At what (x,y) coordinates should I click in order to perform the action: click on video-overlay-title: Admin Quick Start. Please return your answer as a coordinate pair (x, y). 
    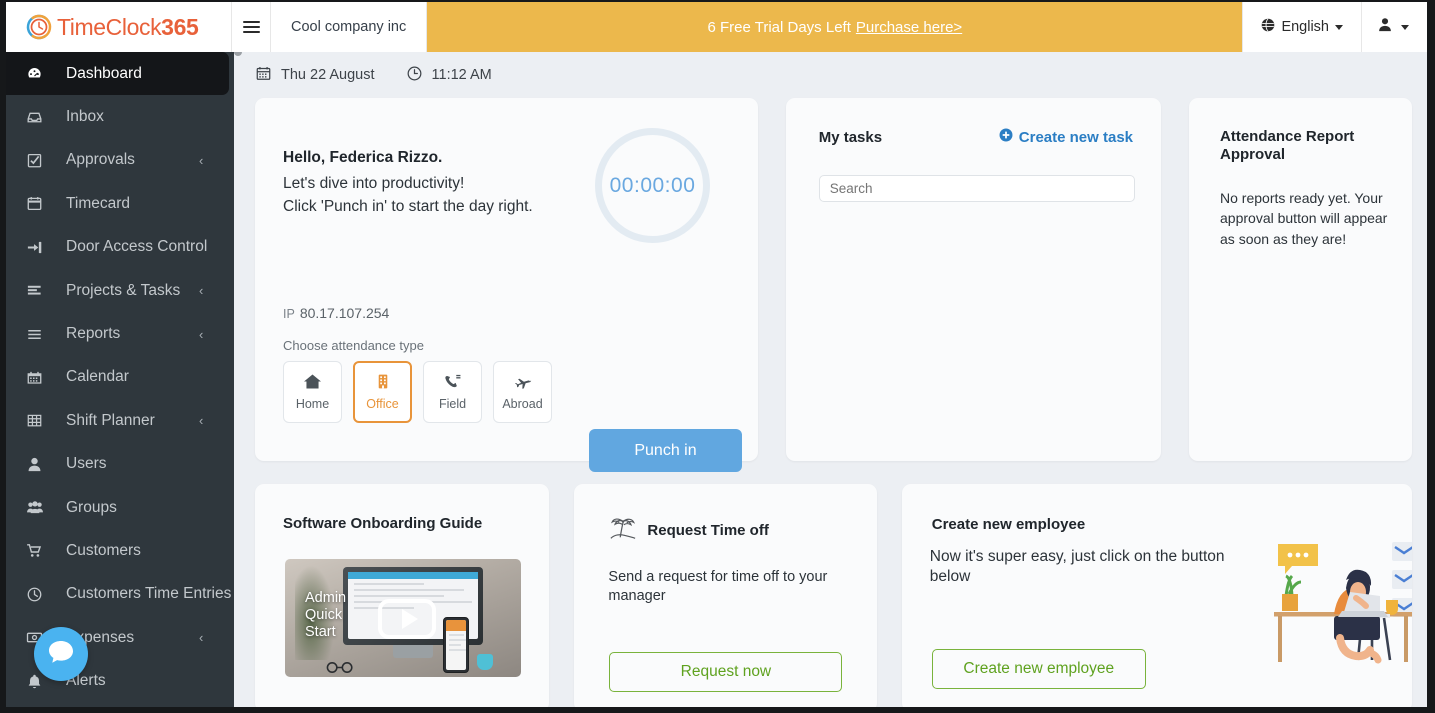
    Looking at the image, I should click on (325, 615).